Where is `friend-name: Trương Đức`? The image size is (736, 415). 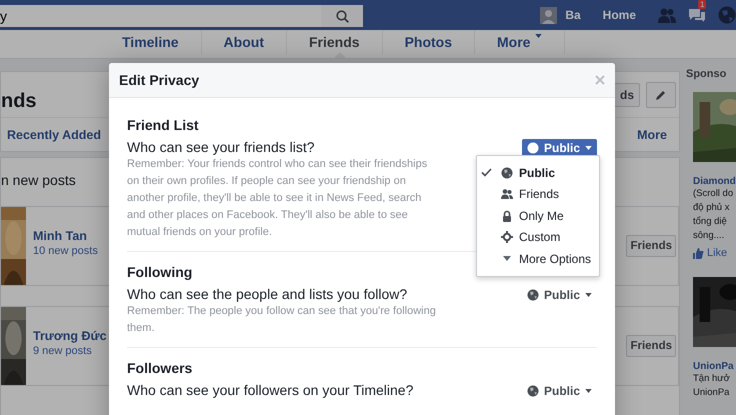 friend-name: Trương Đức is located at coordinates (70, 336).